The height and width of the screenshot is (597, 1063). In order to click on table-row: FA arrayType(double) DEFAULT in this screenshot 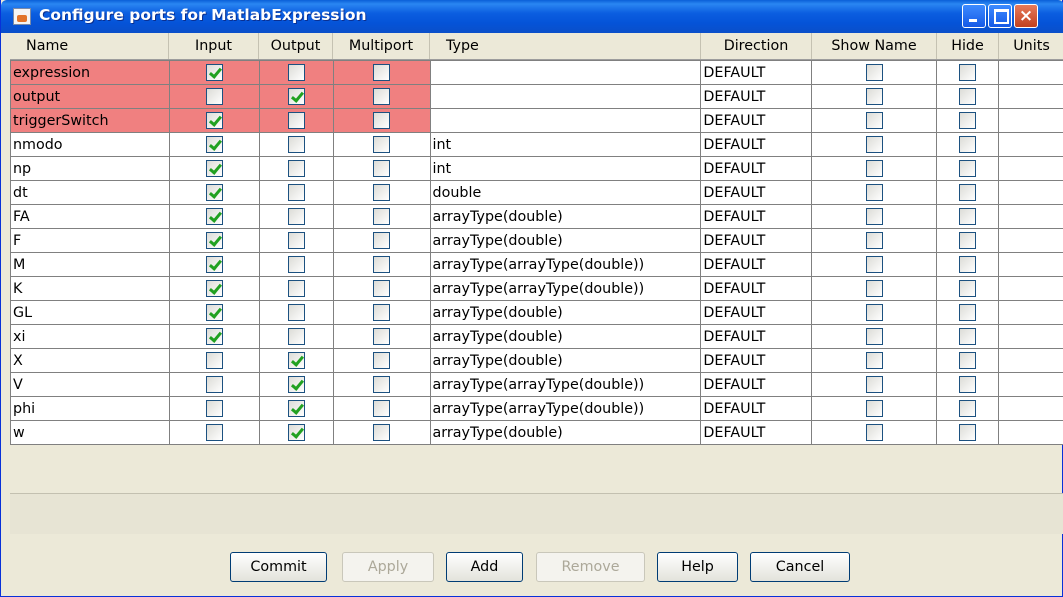, I will do `click(536, 216)`.